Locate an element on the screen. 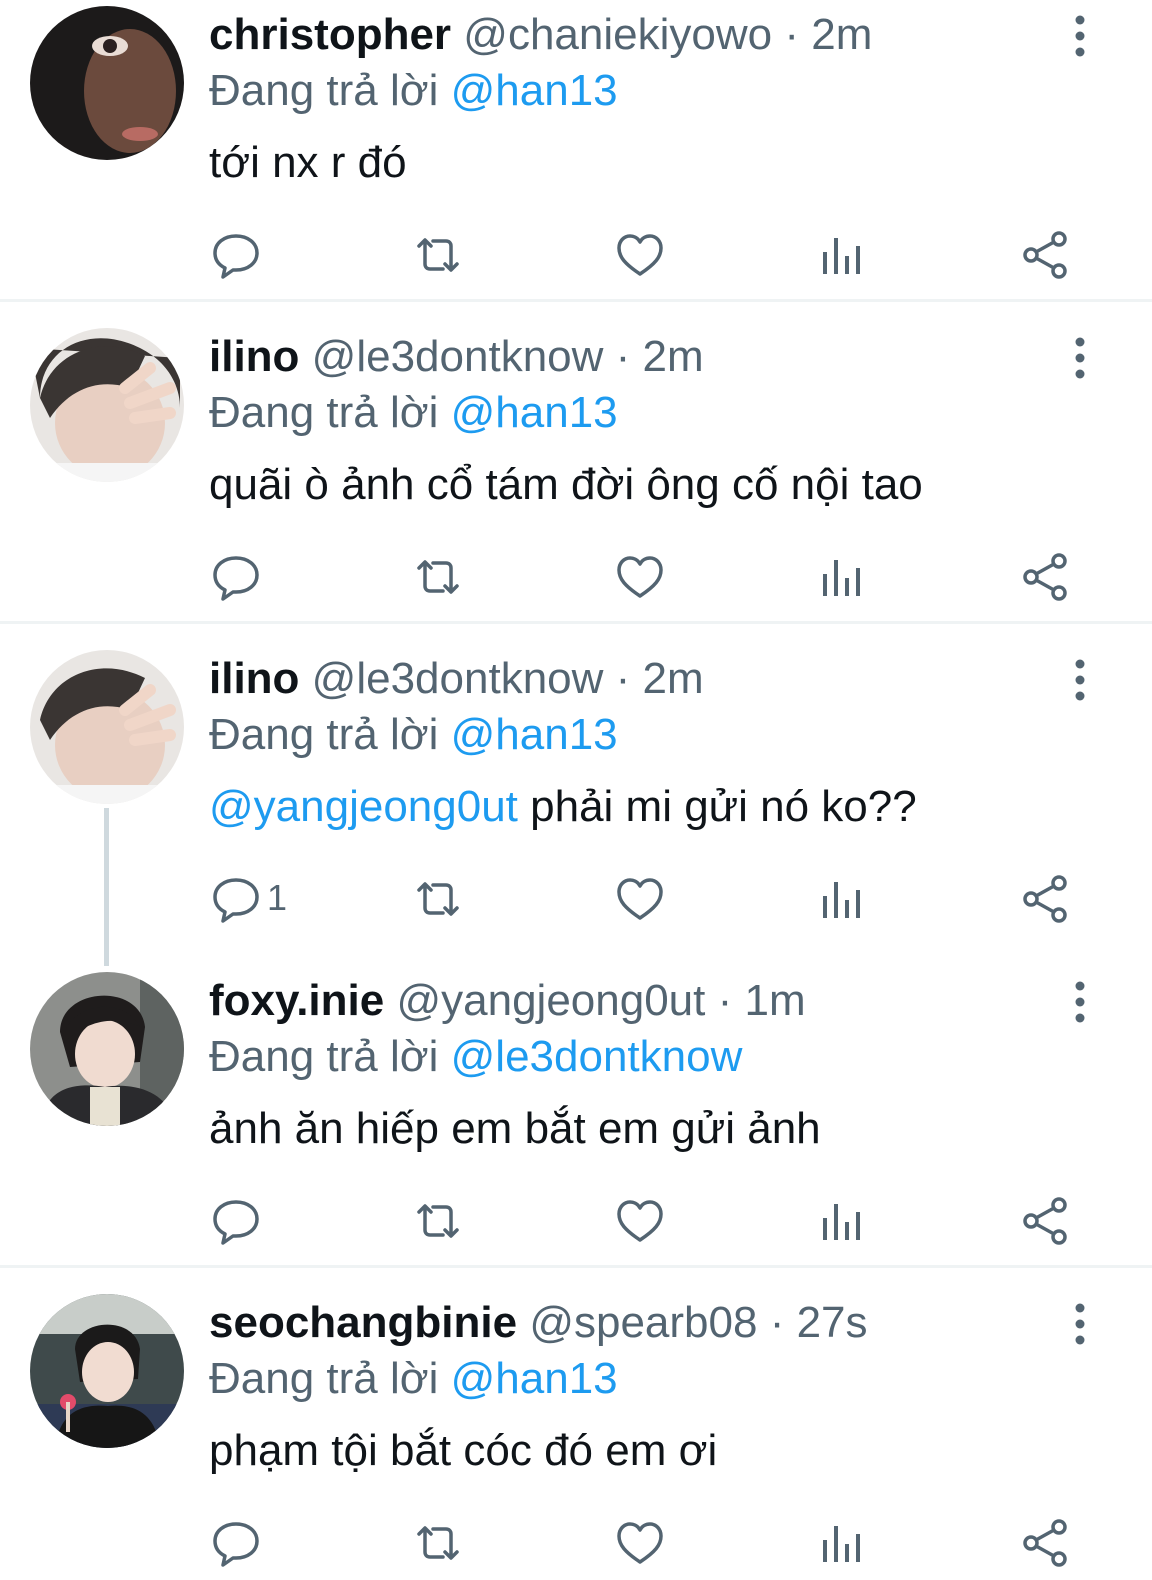 The image size is (1152, 1580). tweet-text: quãi ò ảnh cổ tám đời ông cố nội tao is located at coordinates (566, 485).